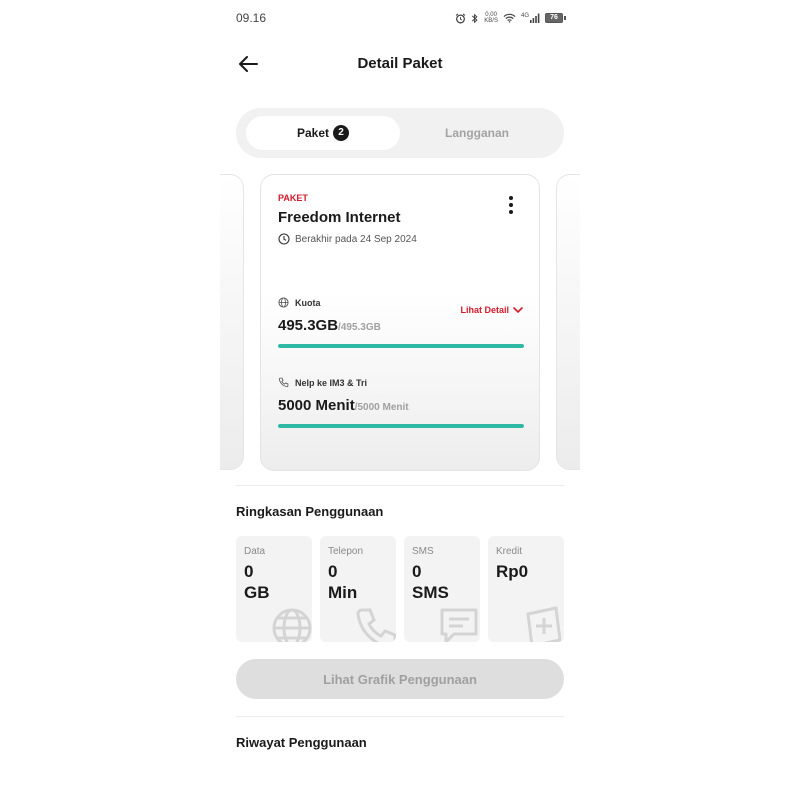 The image size is (800, 800). Describe the element at coordinates (535, 18) in the screenshot. I see `signal-icon` at that location.